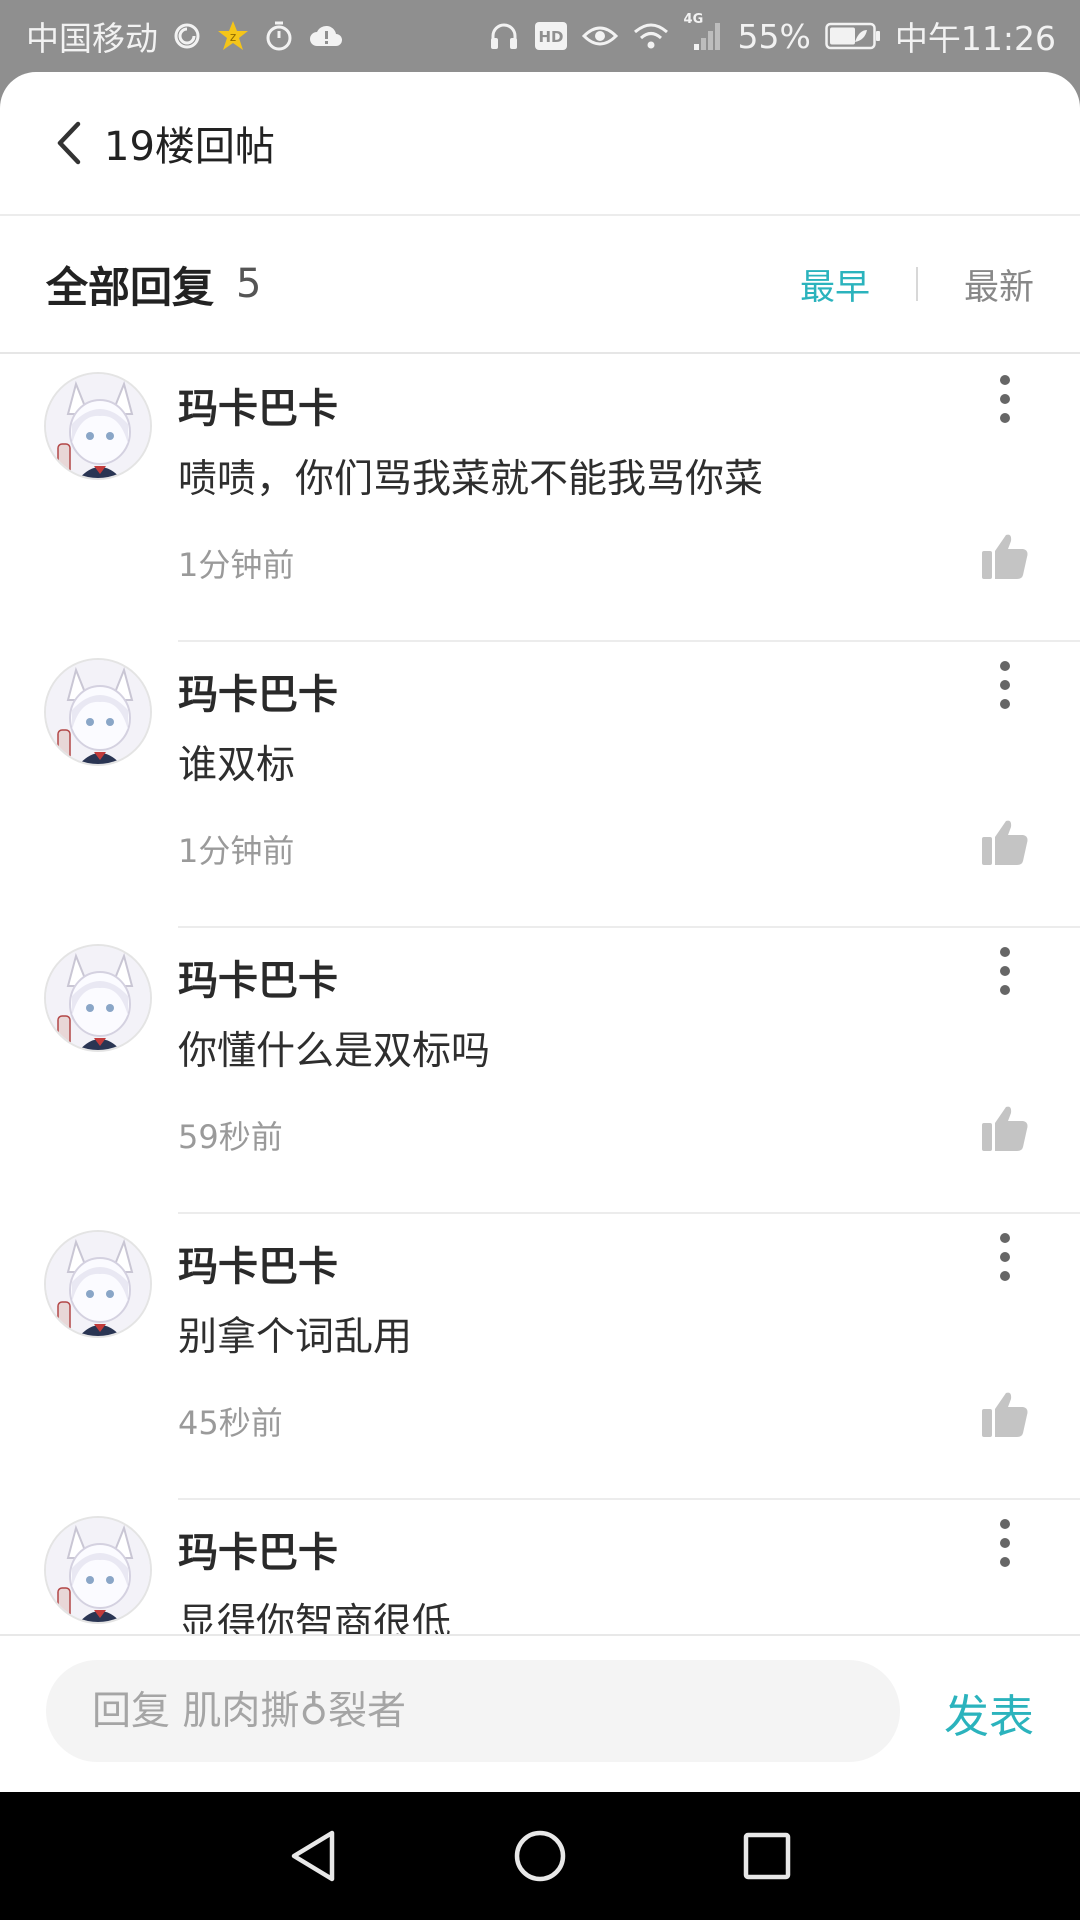 Image resolution: width=1080 pixels, height=1920 pixels. What do you see at coordinates (651, 36) in the screenshot?
I see `wifi-icon` at bounding box center [651, 36].